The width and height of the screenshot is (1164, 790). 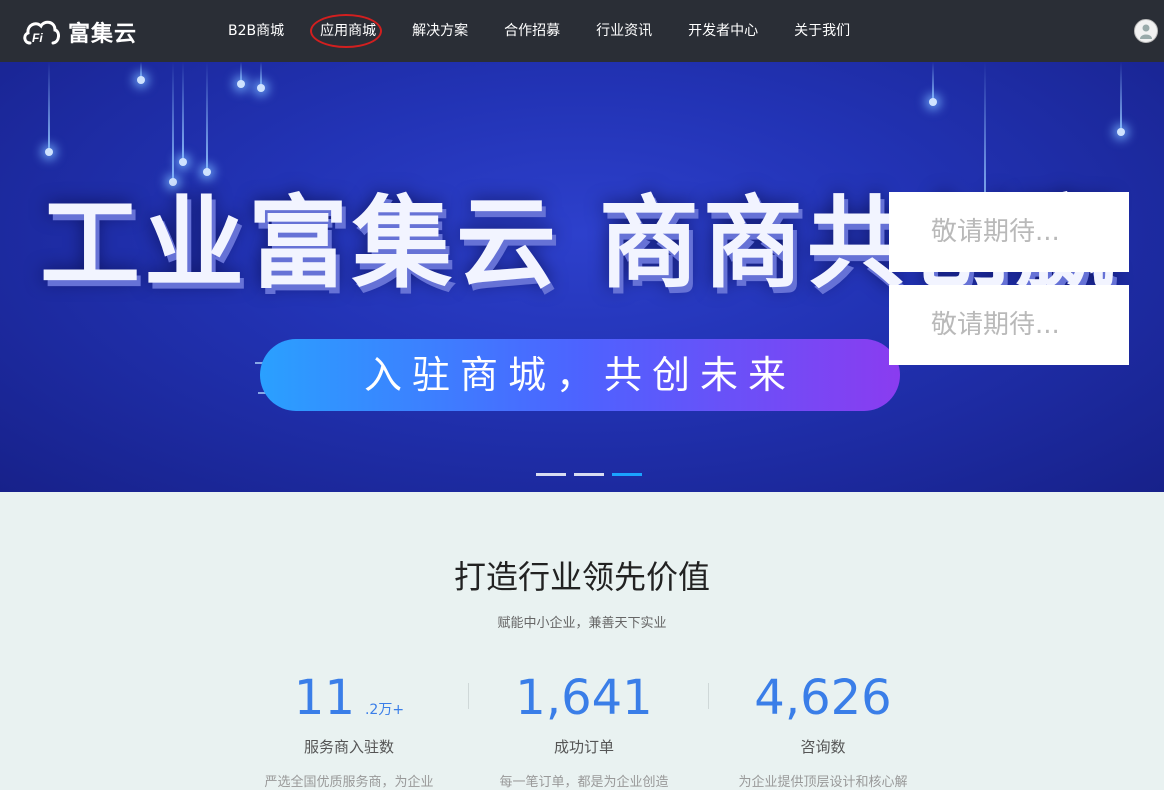 What do you see at coordinates (349, 782) in the screenshot?
I see `stat-description: 严选全国优质服务商，为企业` at bounding box center [349, 782].